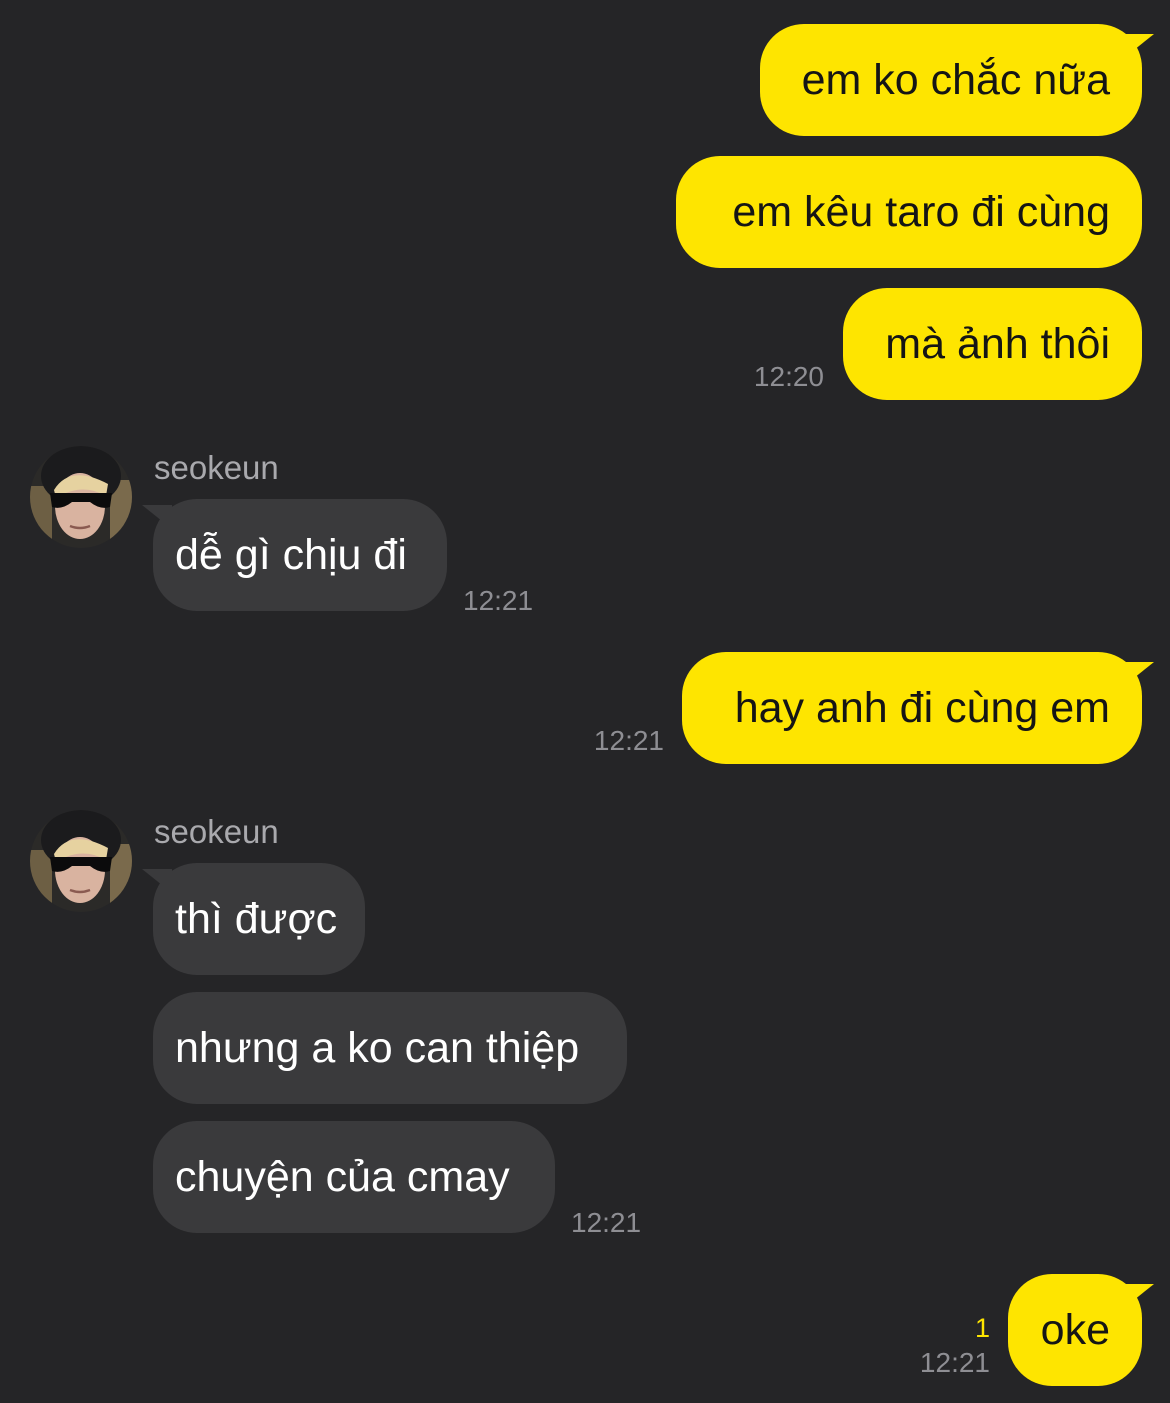 Image resolution: width=1170 pixels, height=1403 pixels. Describe the element at coordinates (788, 376) in the screenshot. I see `message-timestamp: 12:20` at that location.